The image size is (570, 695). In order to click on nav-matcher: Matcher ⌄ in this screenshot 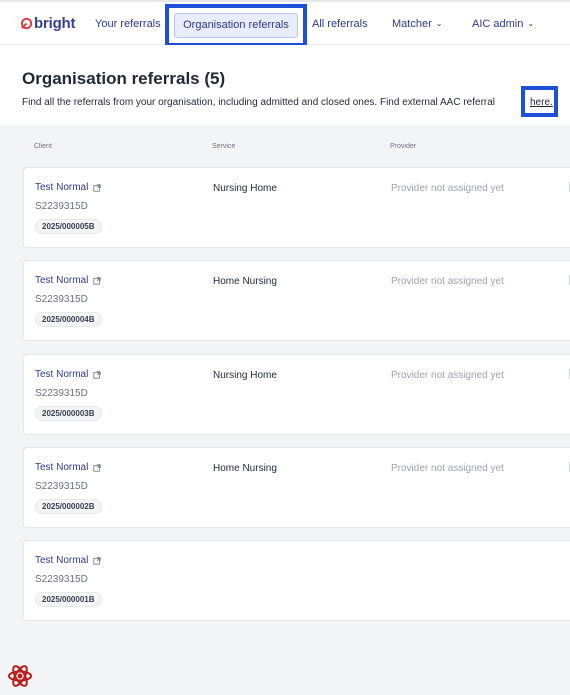, I will do `click(417, 24)`.